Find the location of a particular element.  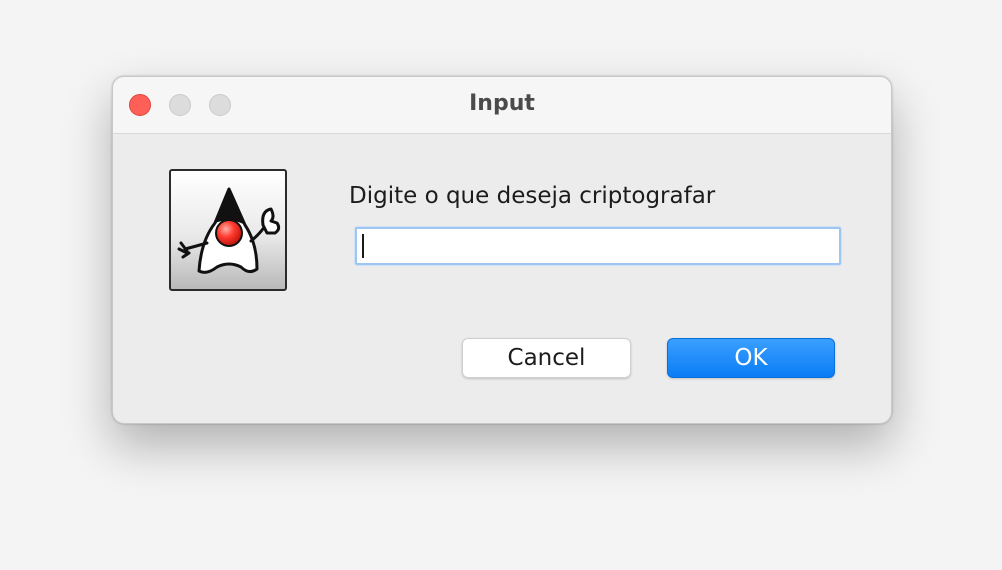

criptografar-input is located at coordinates (598, 246).